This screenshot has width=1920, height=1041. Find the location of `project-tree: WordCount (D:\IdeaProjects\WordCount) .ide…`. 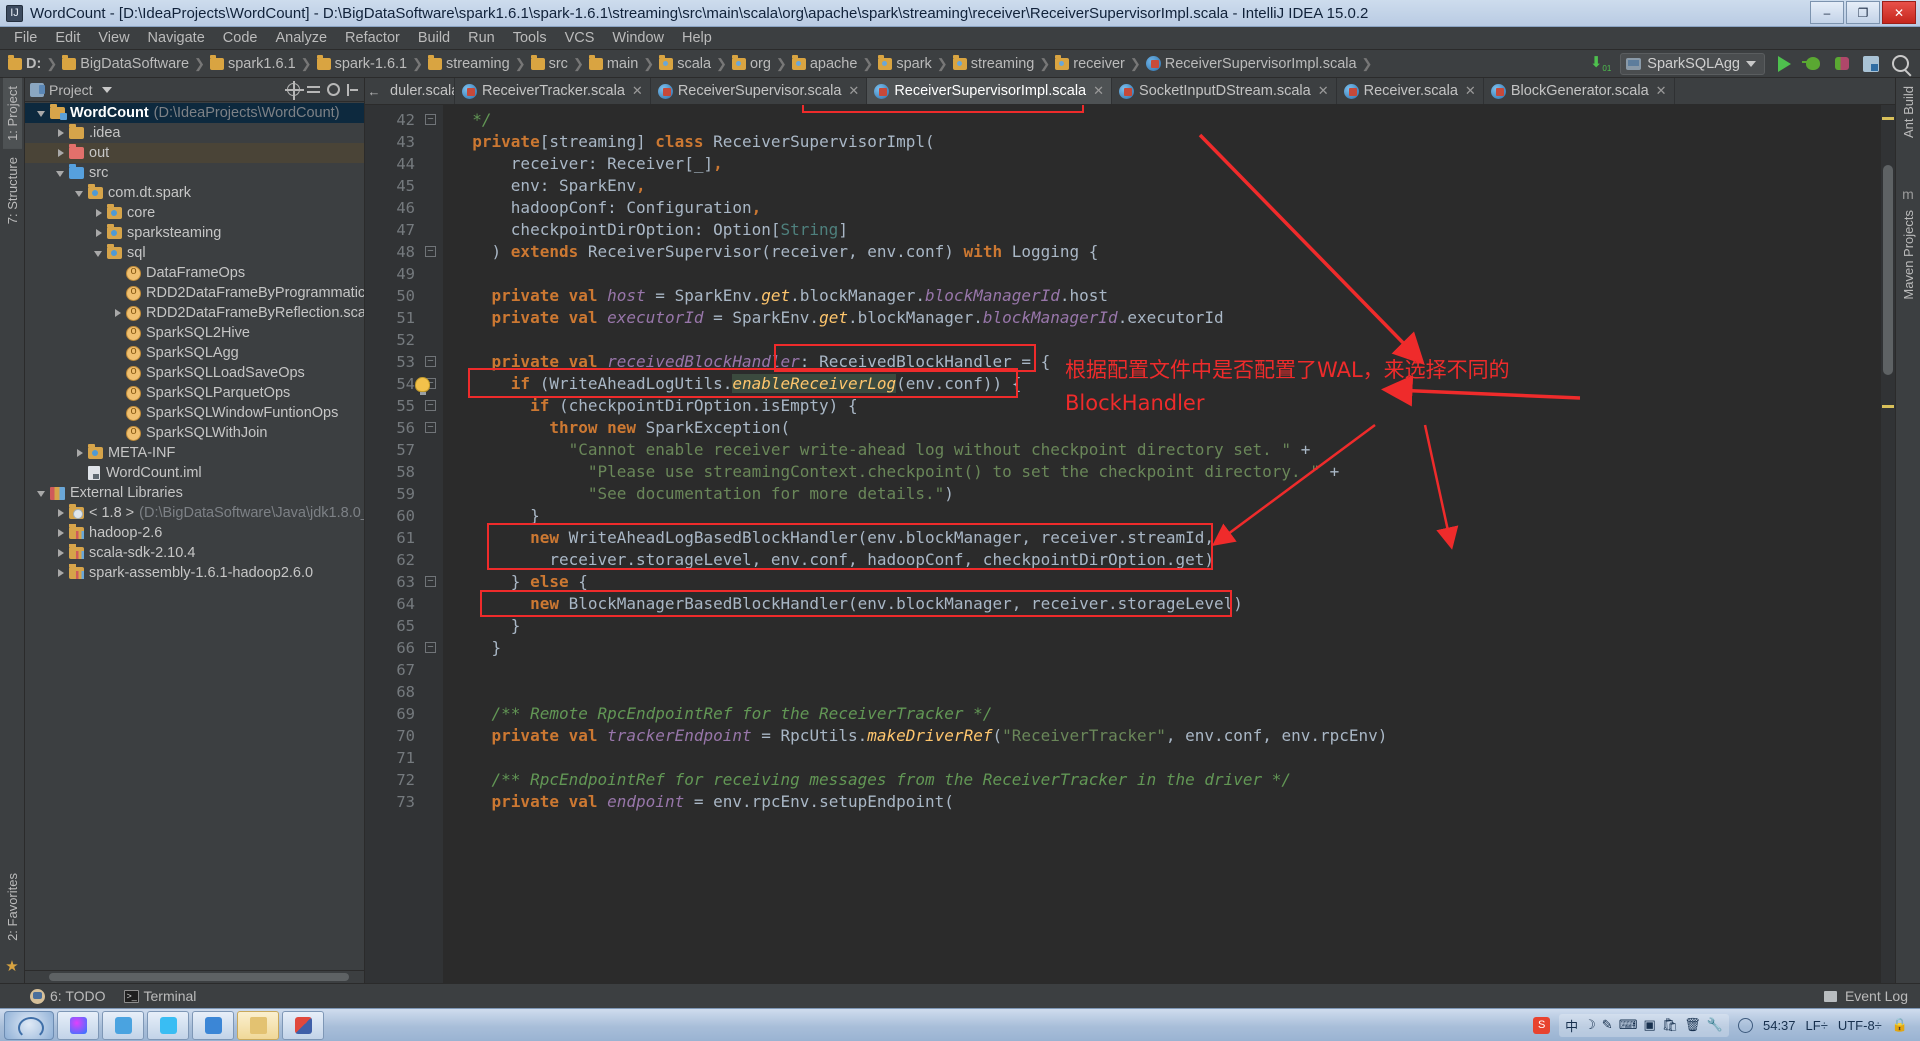

project-tree: WordCount (D:\IdeaProjects\WordCount) .ide… is located at coordinates (194, 536).